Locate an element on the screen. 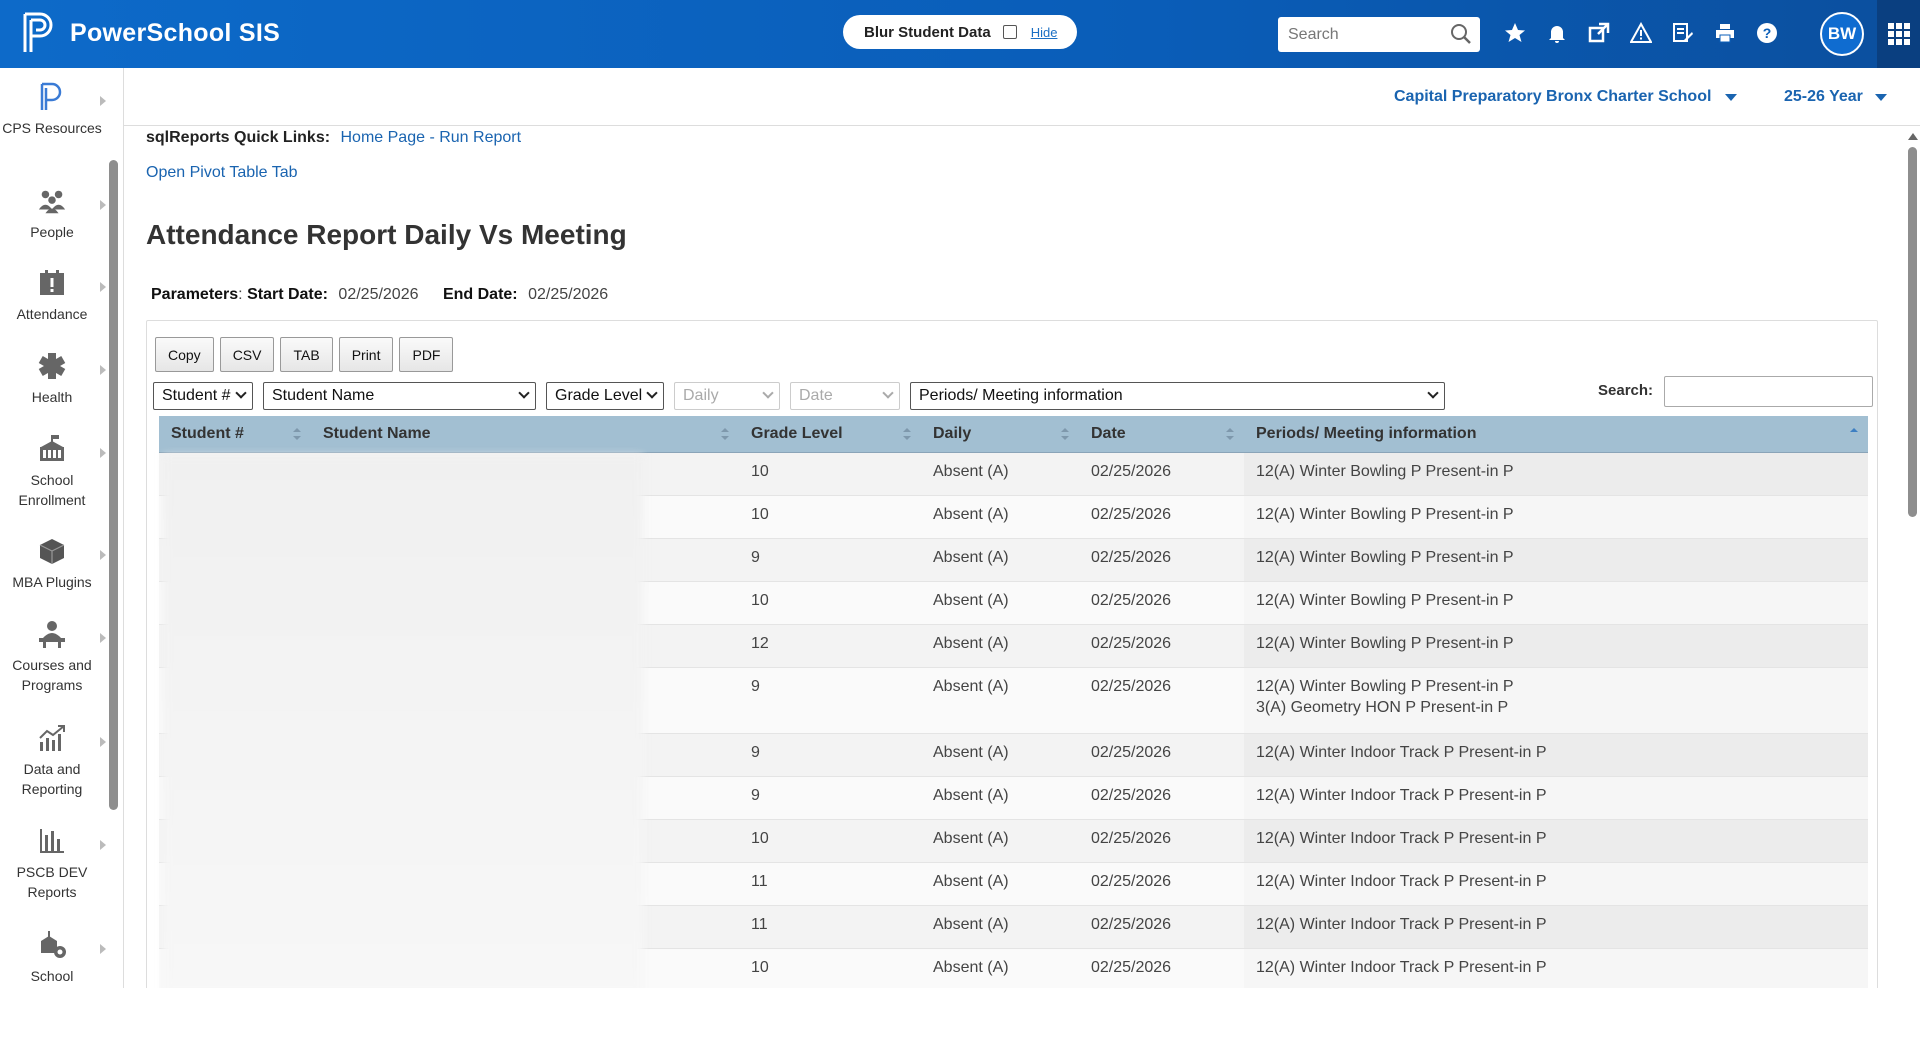 The image size is (1920, 1052). table-search-input is located at coordinates (1768, 391).